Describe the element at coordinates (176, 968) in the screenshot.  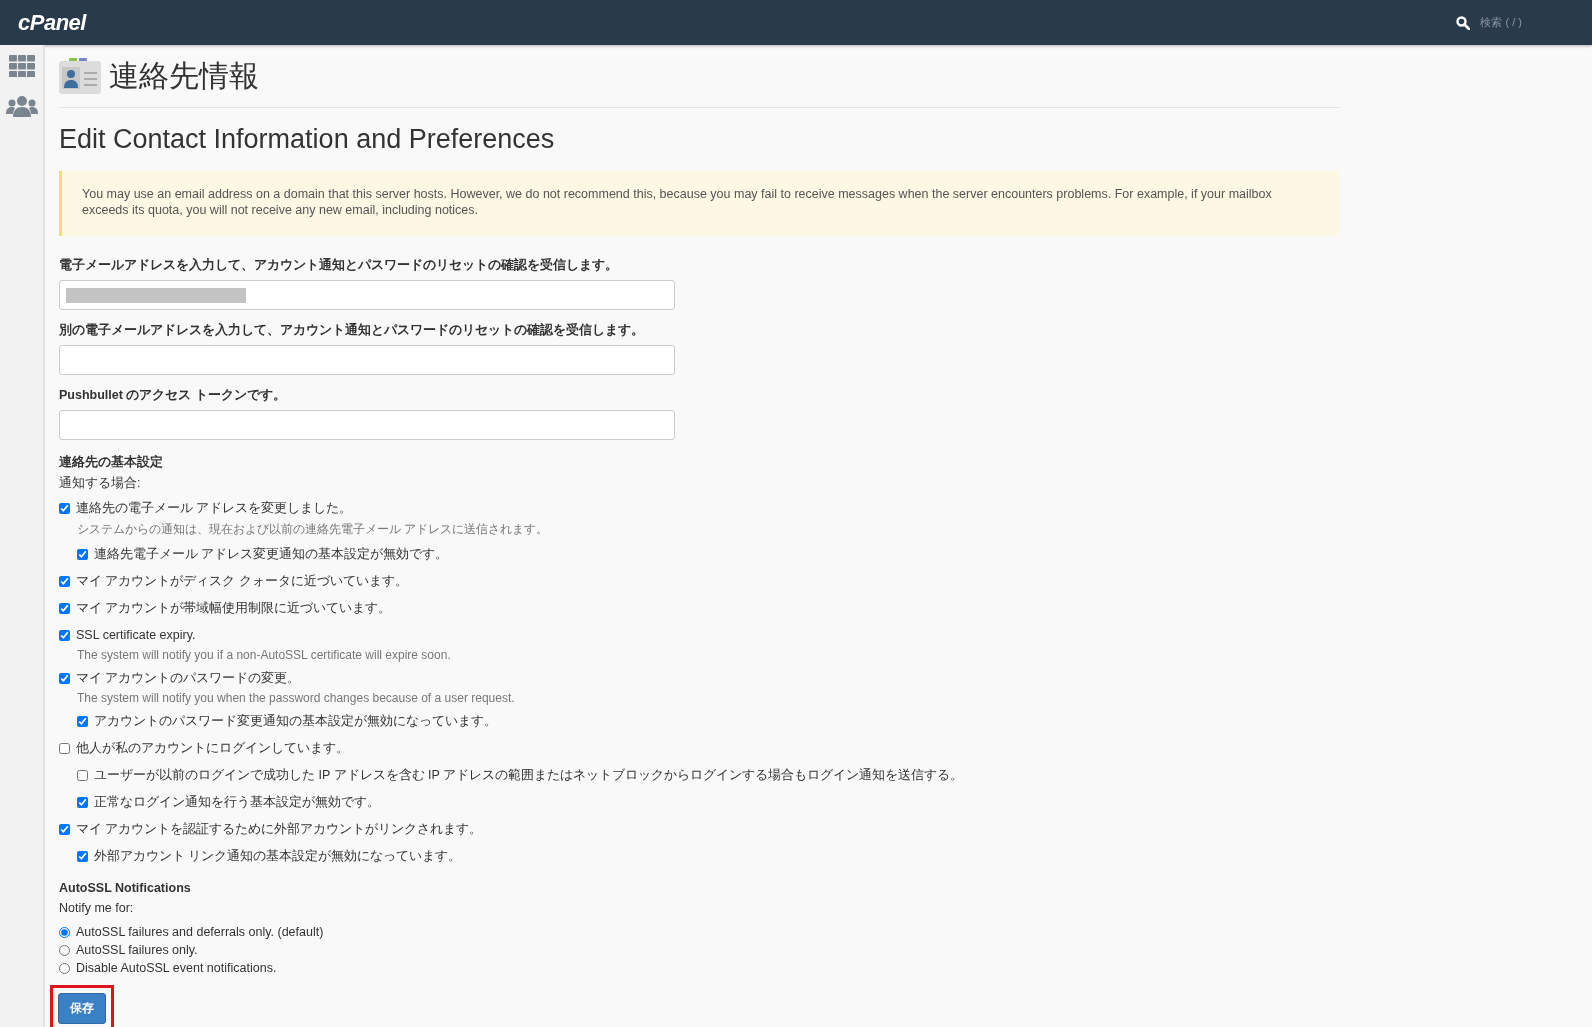
I see `radio-label: Disable AutoSSL event notifications.` at that location.